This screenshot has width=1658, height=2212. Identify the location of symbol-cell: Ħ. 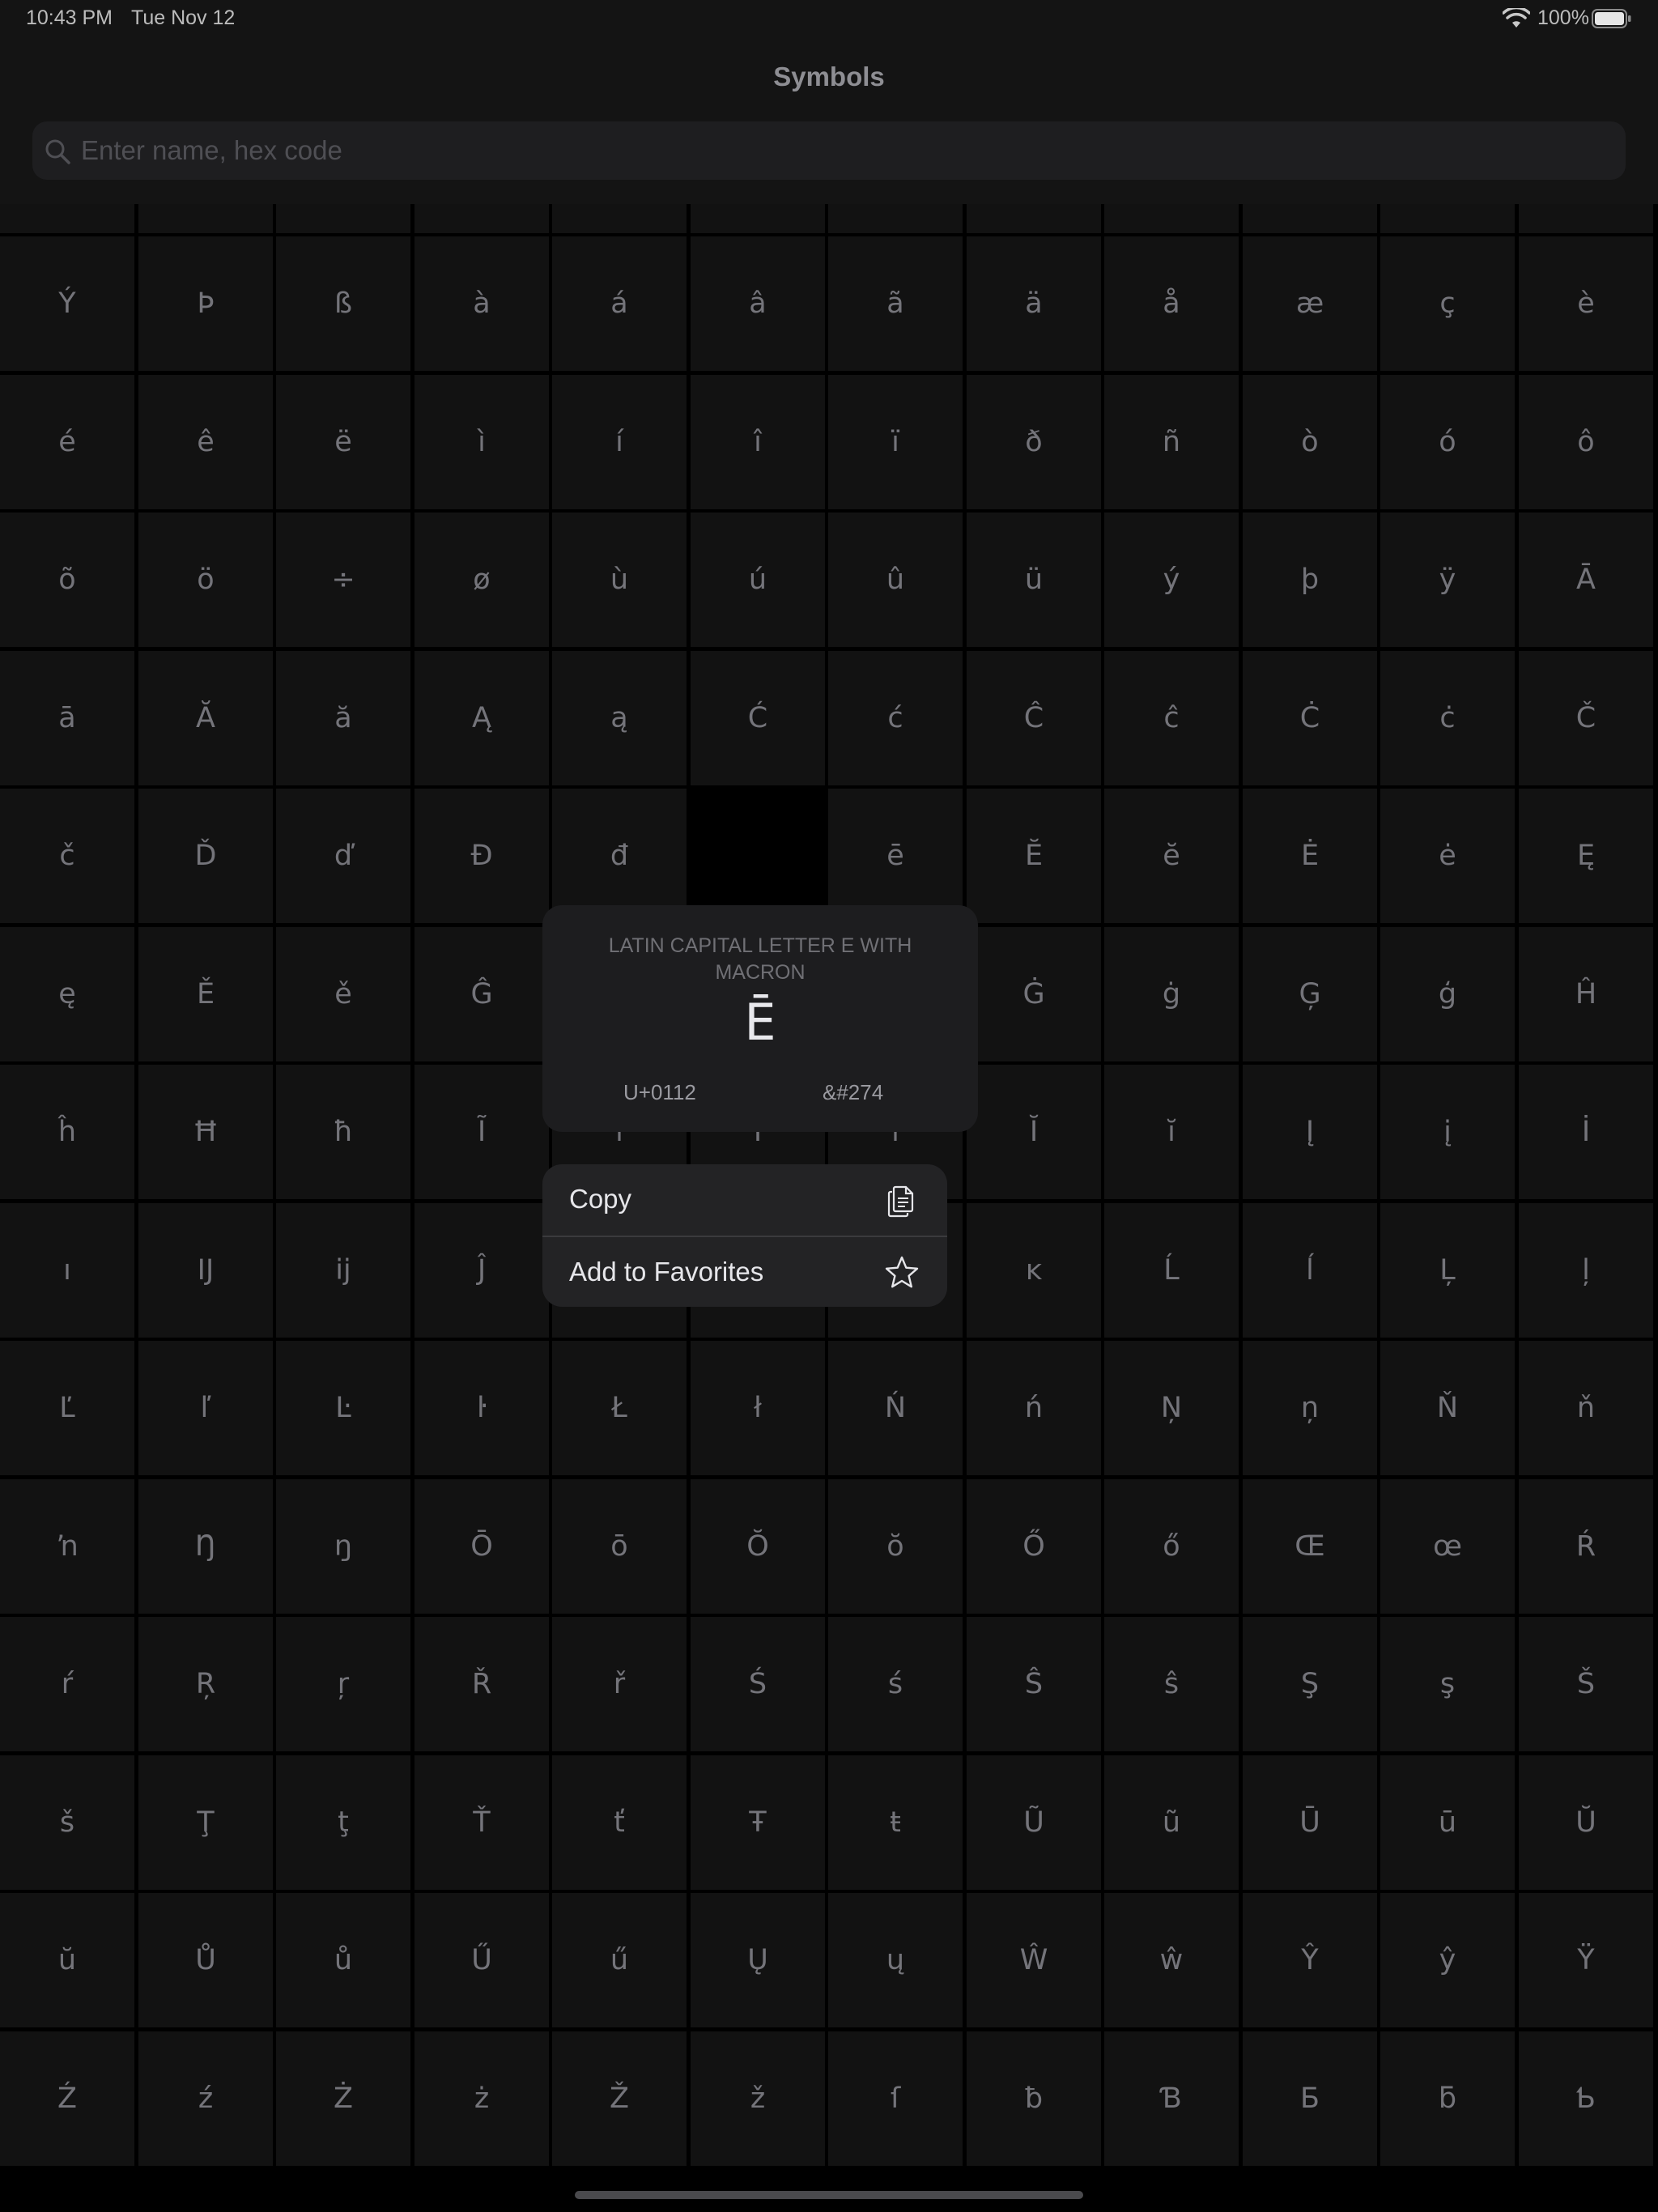
(205, 1132).